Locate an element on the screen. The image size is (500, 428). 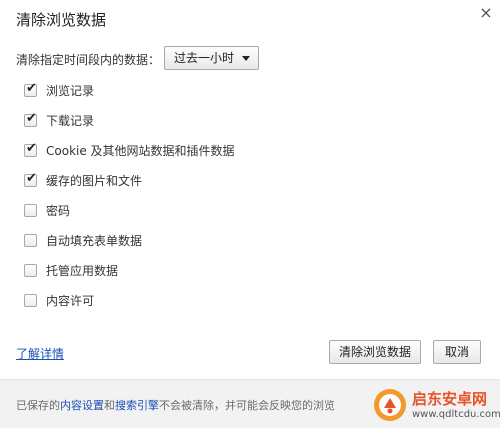
content-settings-link: 内容设置 is located at coordinates (82, 405).